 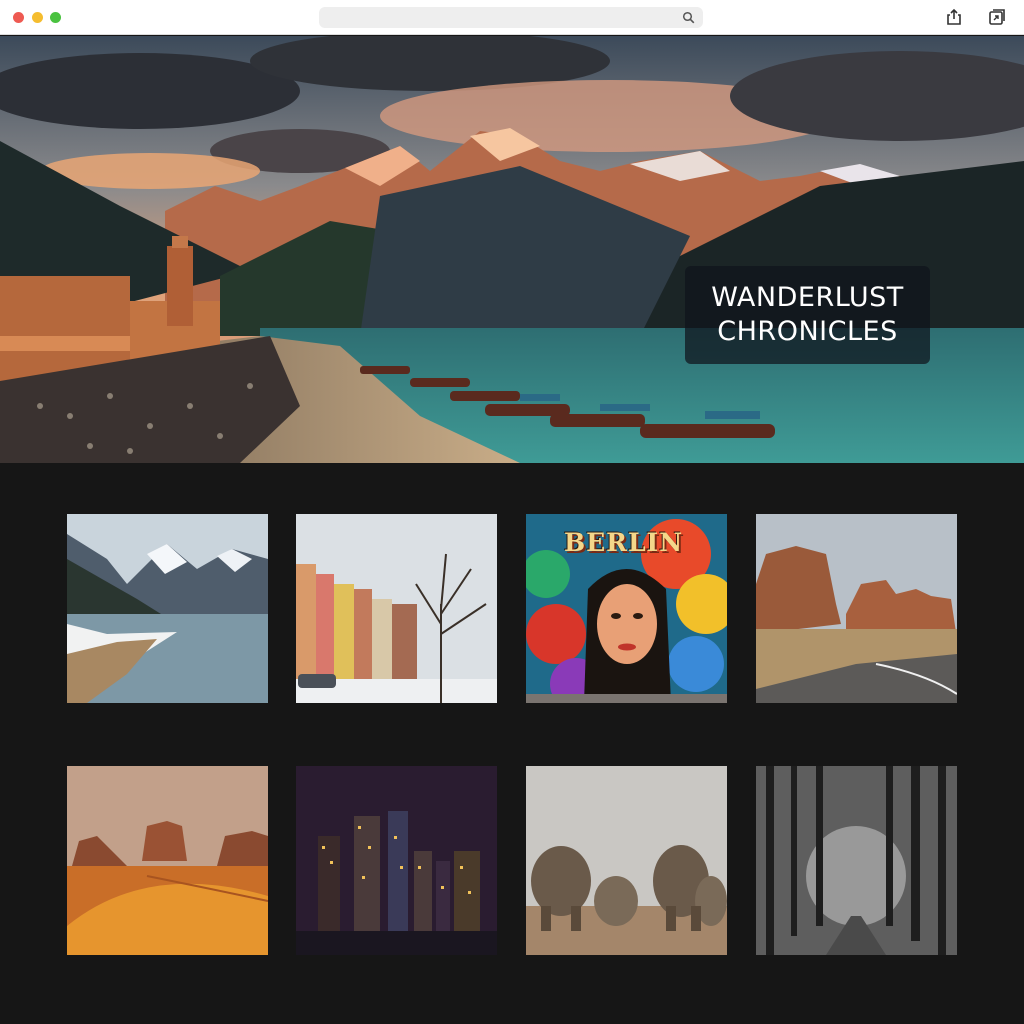 I want to click on photo-berlin-mural: BERLIN, so click(x=626, y=608).